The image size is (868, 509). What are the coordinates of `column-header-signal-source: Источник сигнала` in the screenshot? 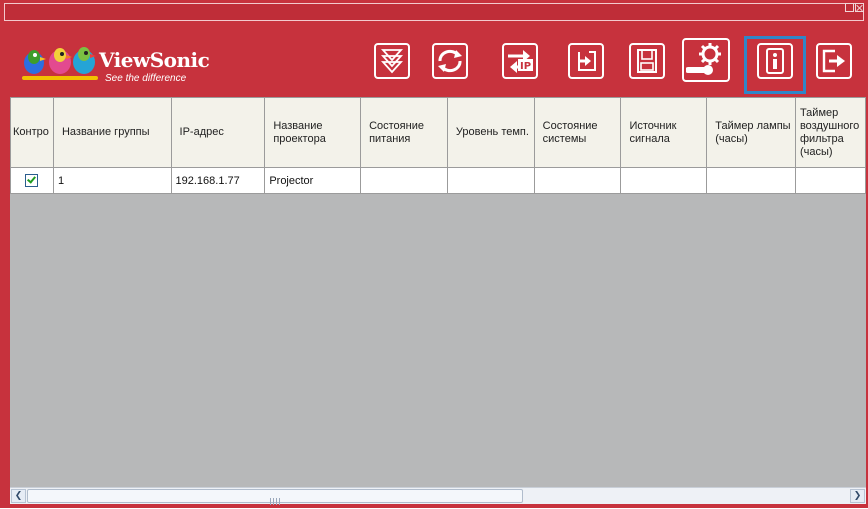 It's located at (664, 132).